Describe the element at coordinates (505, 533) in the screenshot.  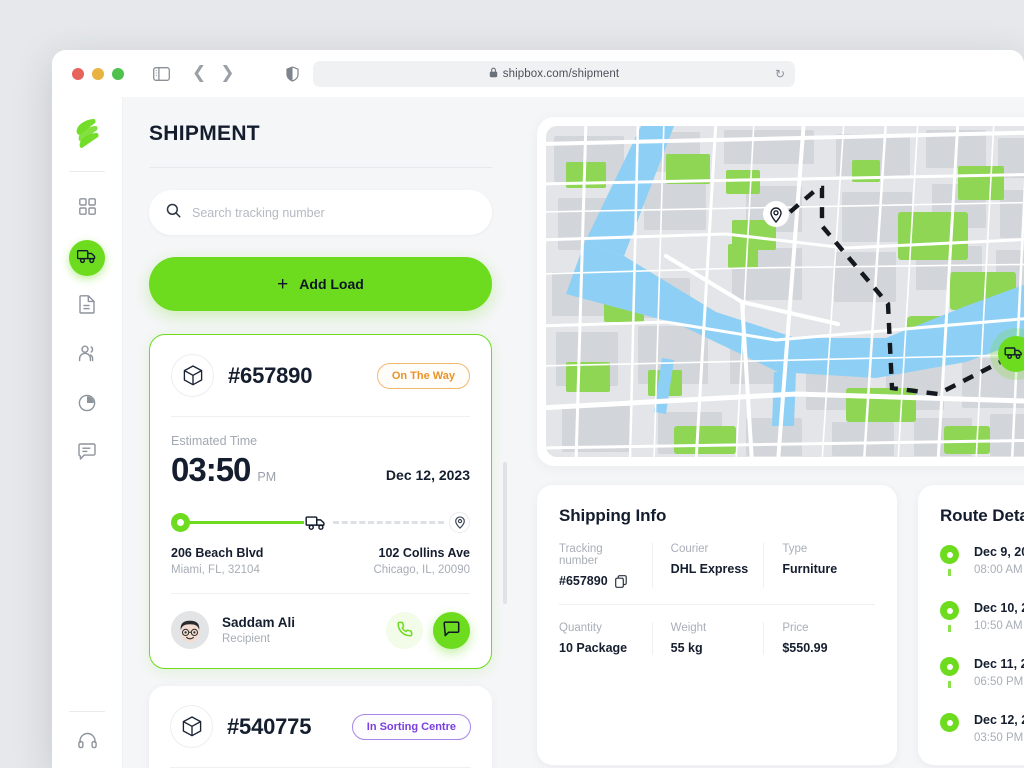
I see `list-scrollbar` at that location.